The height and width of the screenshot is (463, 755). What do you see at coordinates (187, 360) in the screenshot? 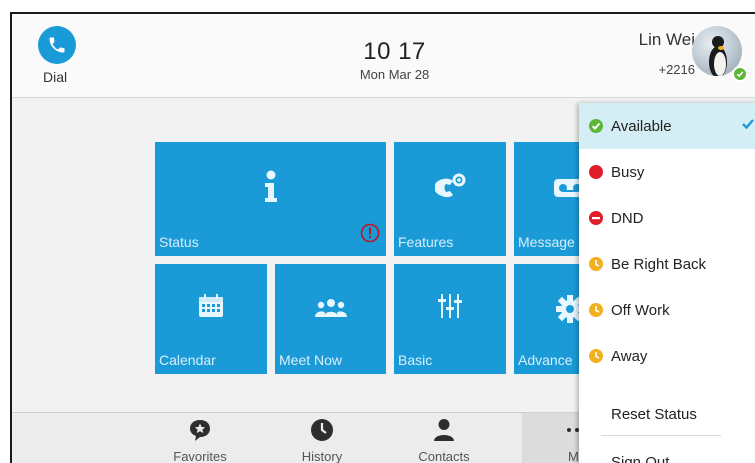
I see `tile-label: Calendar` at bounding box center [187, 360].